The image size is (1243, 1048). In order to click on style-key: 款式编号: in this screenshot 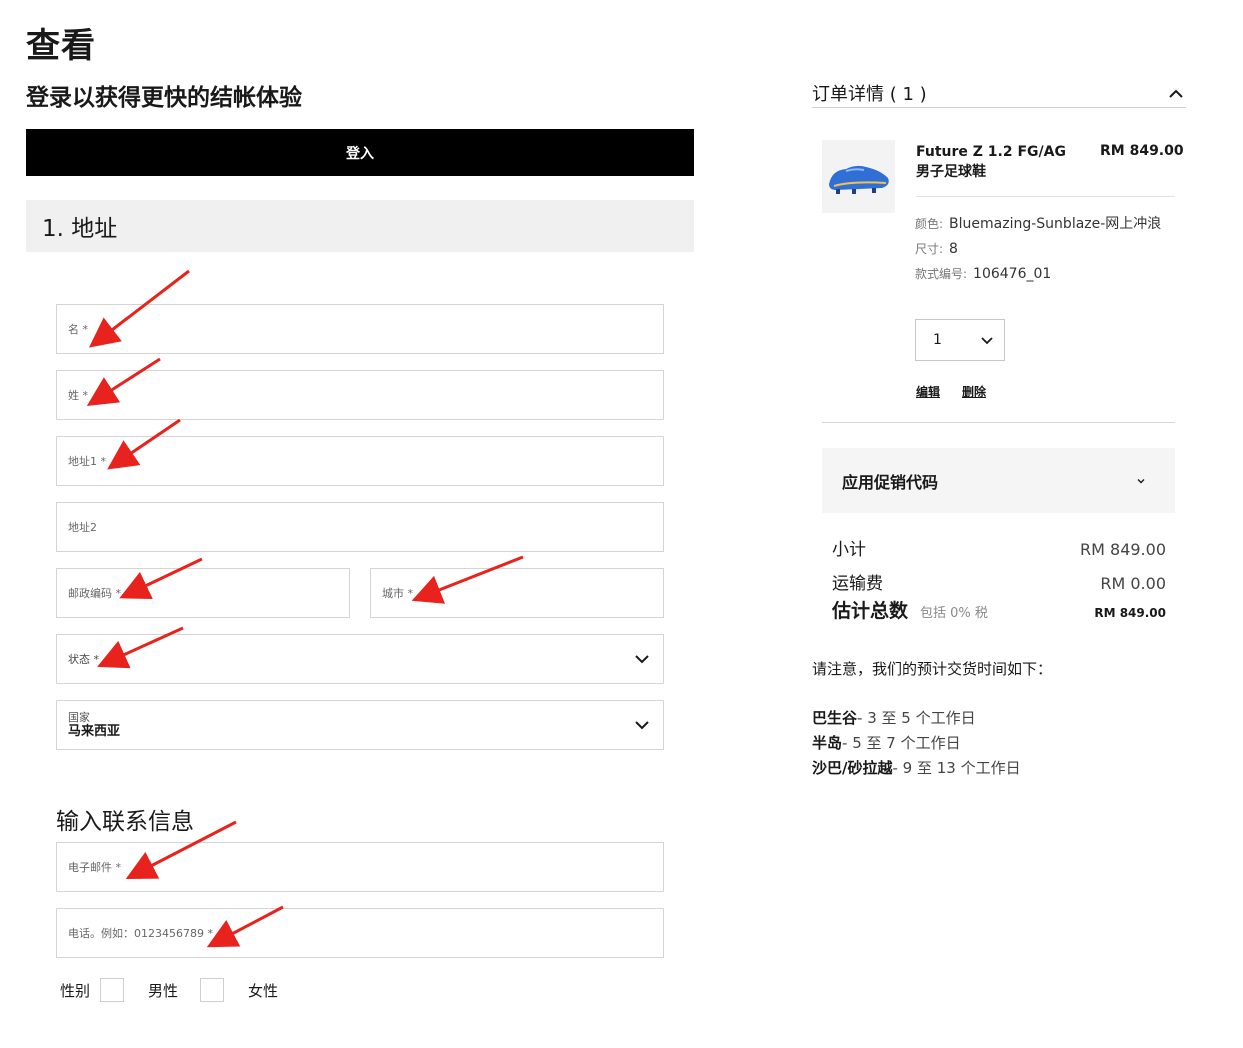, I will do `click(941, 274)`.